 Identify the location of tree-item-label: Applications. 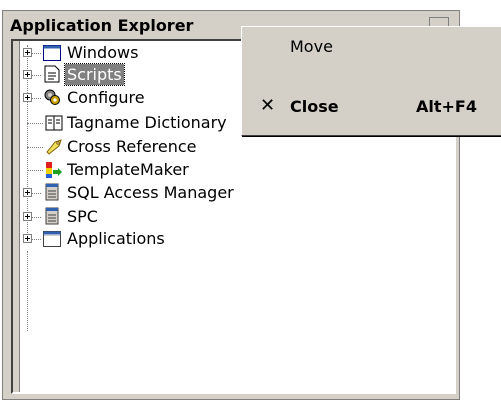
(116, 238).